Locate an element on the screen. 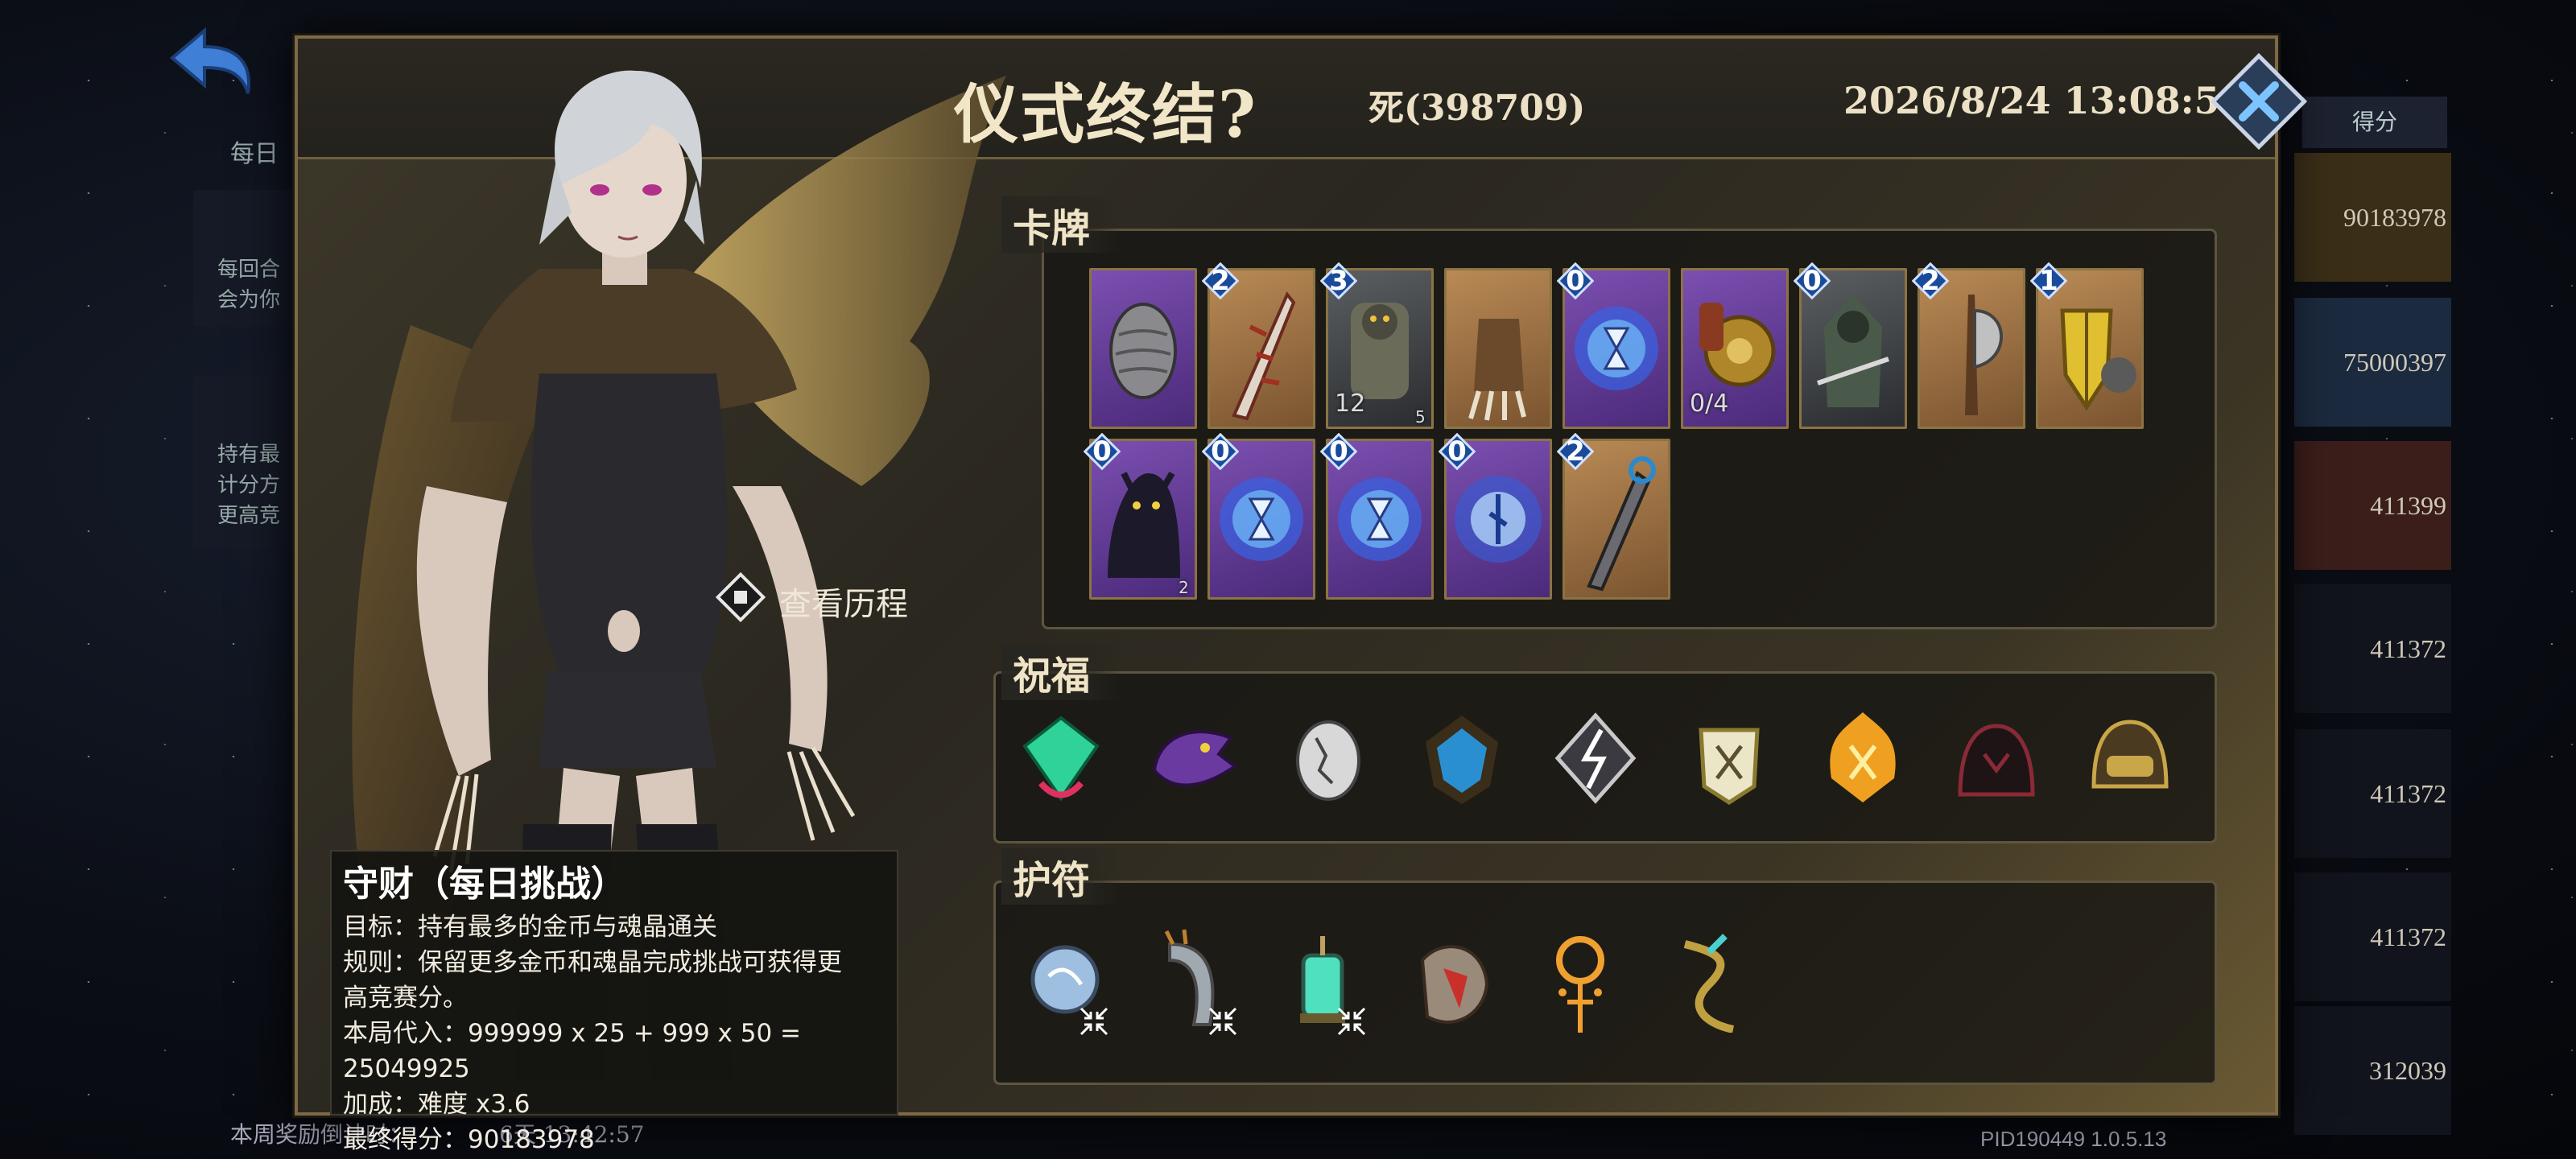 The width and height of the screenshot is (2576, 1159). bone-dagger-card: 2 is located at coordinates (1258, 345).